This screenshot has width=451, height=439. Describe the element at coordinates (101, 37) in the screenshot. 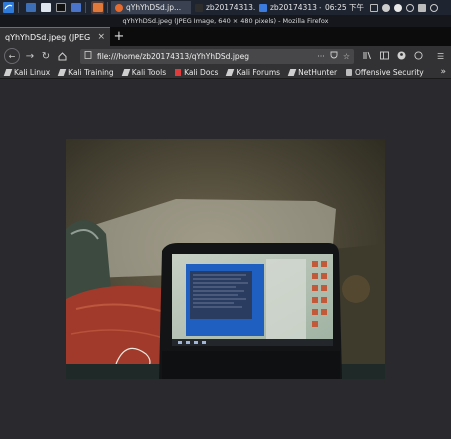

I see `close-tab-icon: ×` at that location.